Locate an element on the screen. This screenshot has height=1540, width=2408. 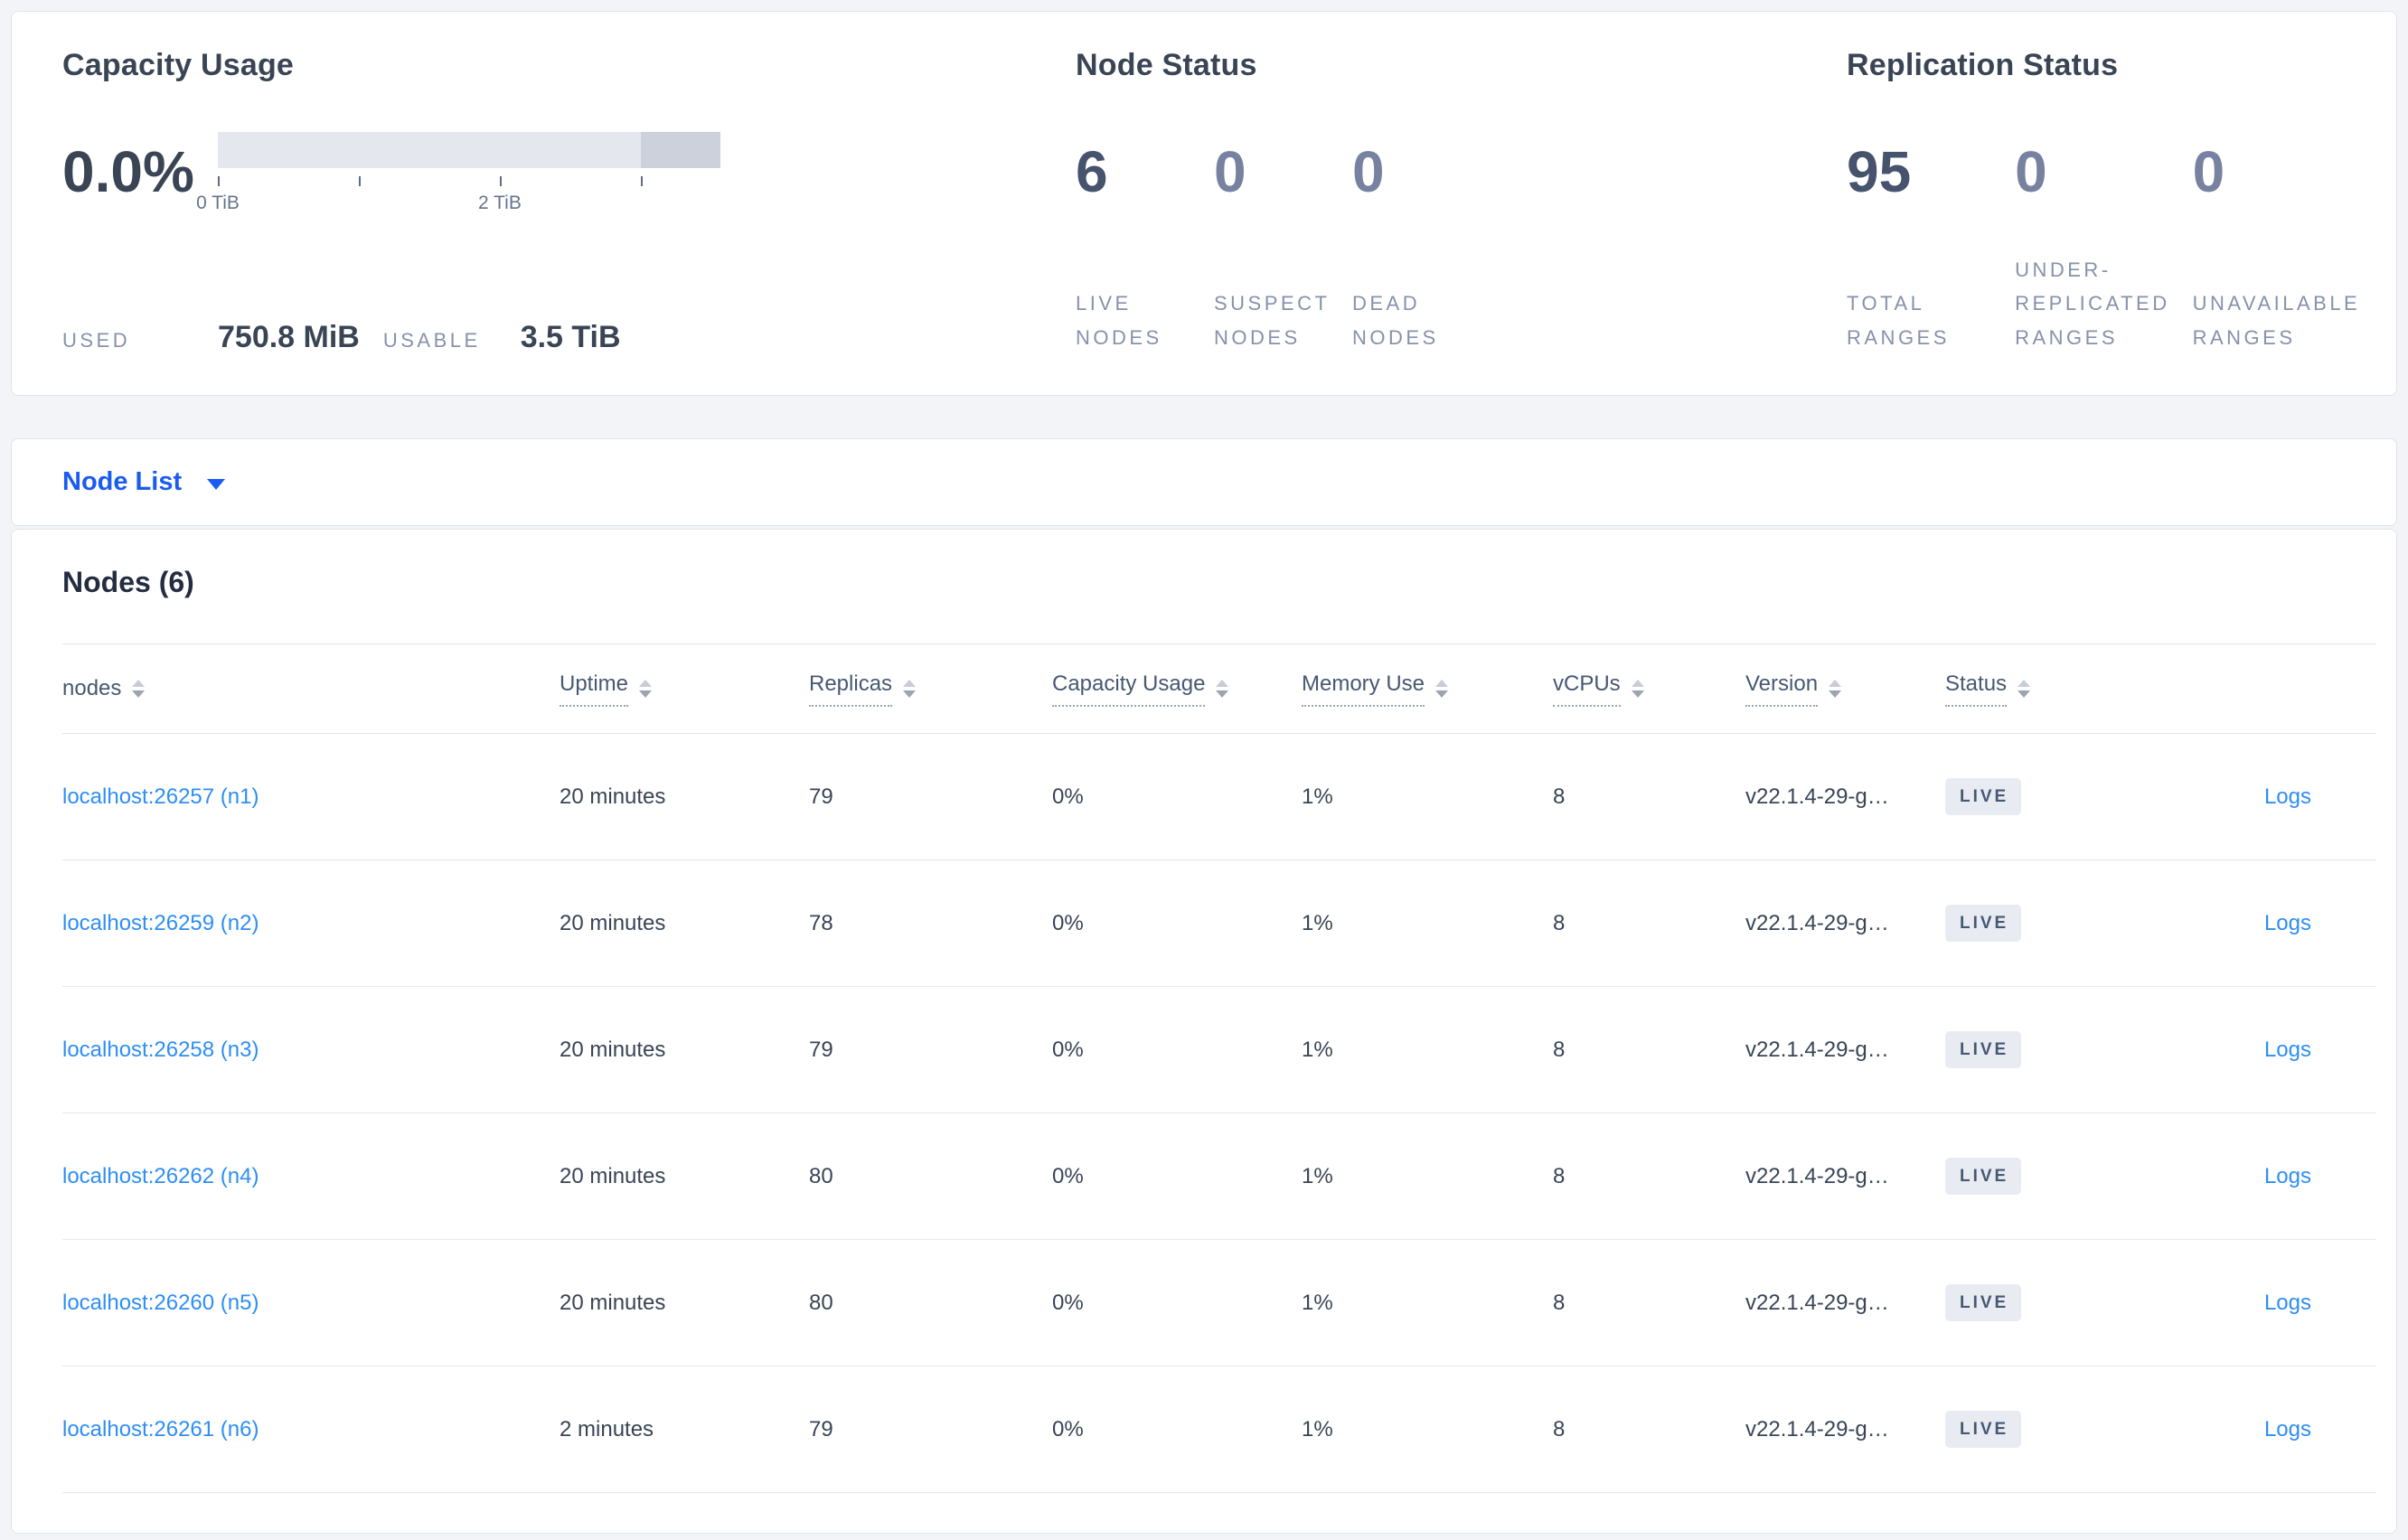
capacity-usage-title: Capacity Usage is located at coordinates (178, 65).